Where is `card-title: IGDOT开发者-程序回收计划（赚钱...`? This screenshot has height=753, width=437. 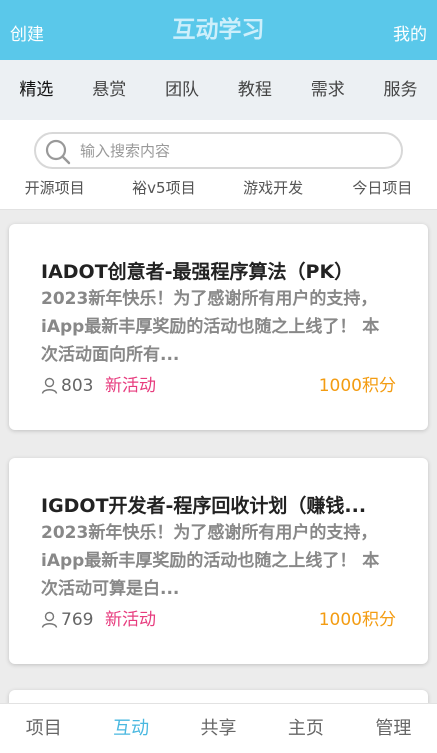 card-title: IGDOT开发者-程序回收计划（赚钱... is located at coordinates (204, 506).